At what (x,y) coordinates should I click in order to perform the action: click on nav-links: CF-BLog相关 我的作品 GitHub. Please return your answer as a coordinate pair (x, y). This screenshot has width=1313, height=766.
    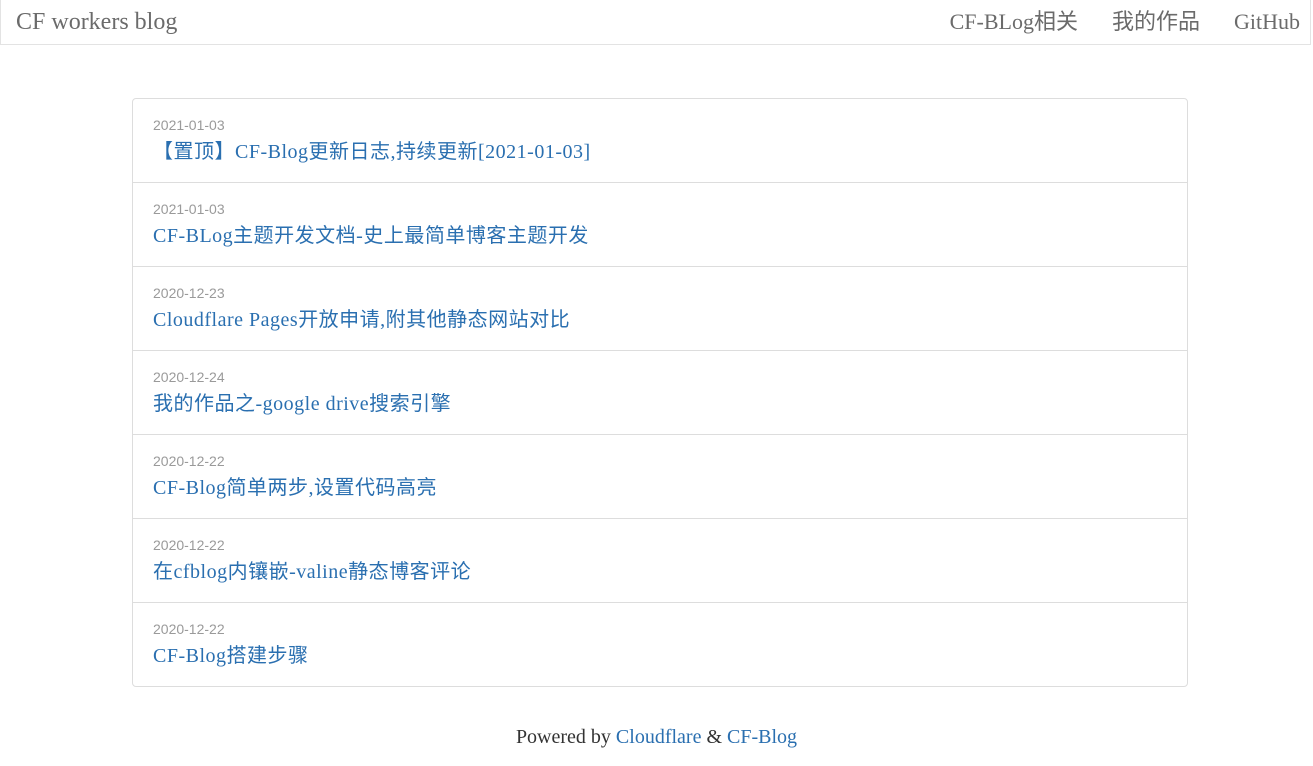
    Looking at the image, I should click on (1108, 22).